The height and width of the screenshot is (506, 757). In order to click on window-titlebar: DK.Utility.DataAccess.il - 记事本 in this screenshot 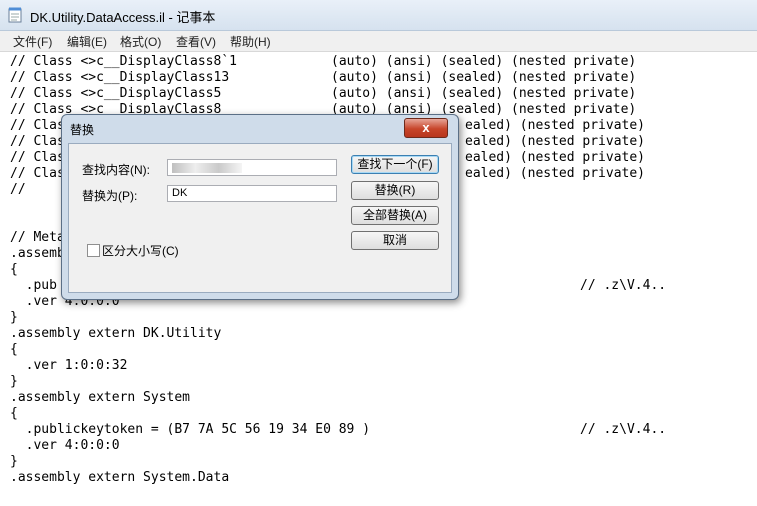, I will do `click(378, 15)`.